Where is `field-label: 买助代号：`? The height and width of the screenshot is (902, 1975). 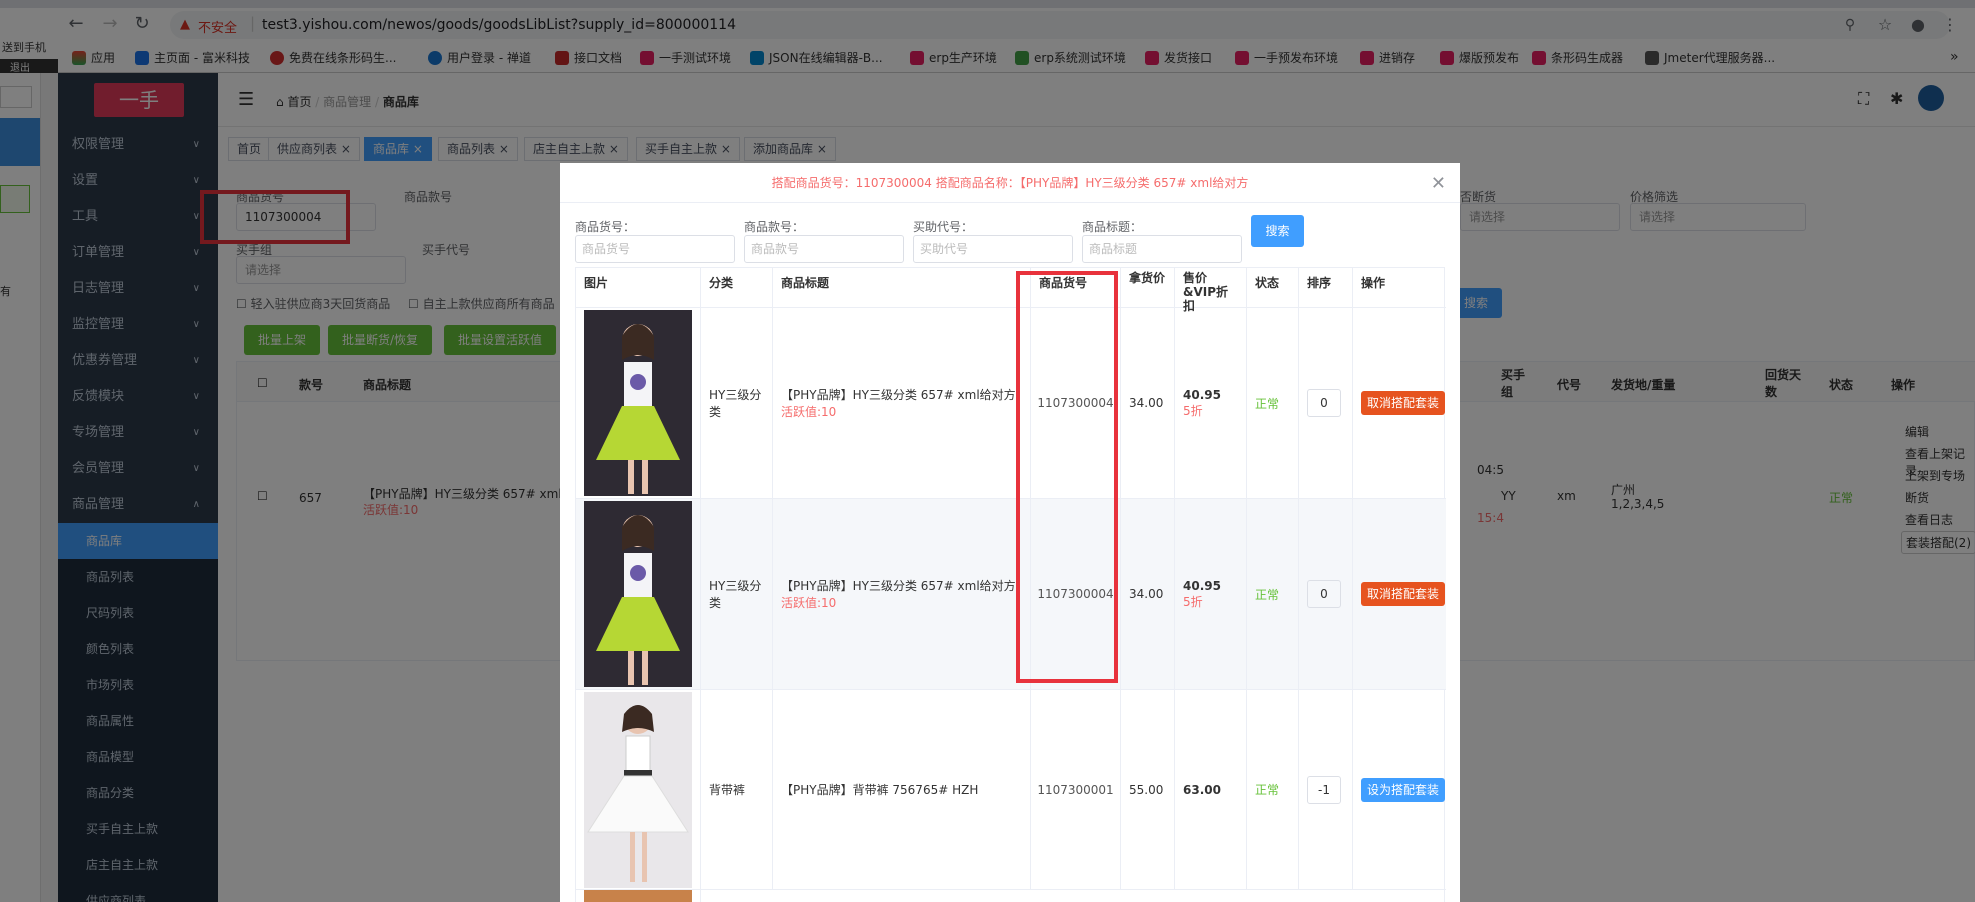
field-label: 买助代号： is located at coordinates (943, 227).